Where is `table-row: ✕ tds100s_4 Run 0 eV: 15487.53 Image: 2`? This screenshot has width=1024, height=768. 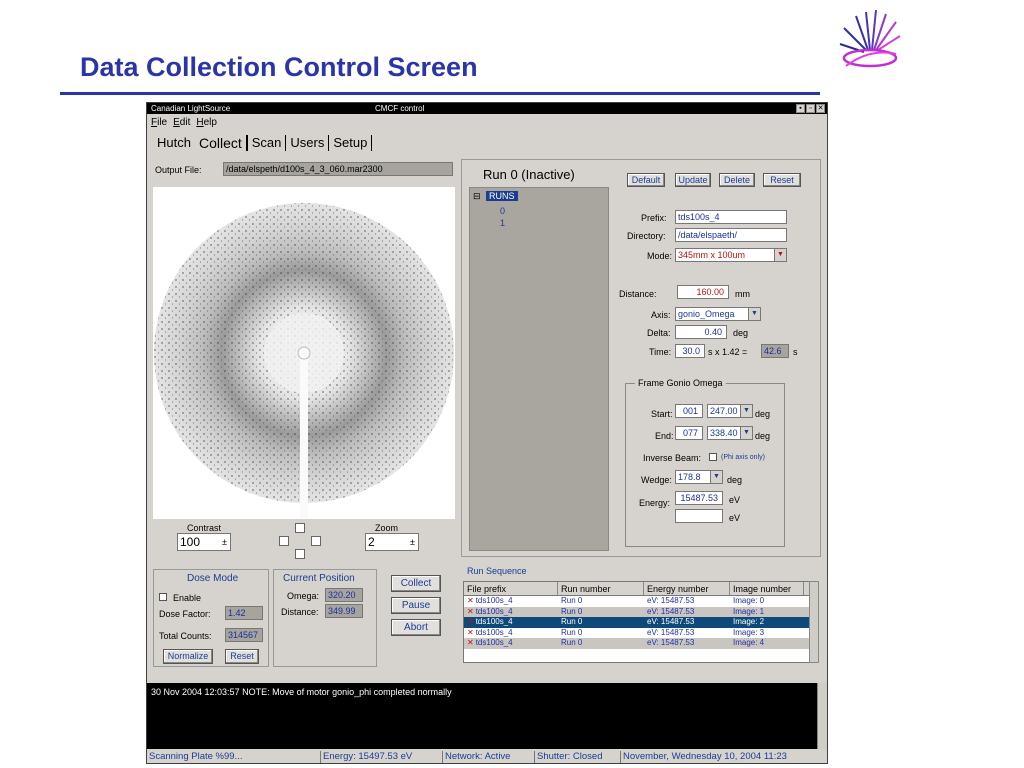 table-row: ✕ tds100s_4 Run 0 eV: 15487.53 Image: 2 is located at coordinates (641, 622).